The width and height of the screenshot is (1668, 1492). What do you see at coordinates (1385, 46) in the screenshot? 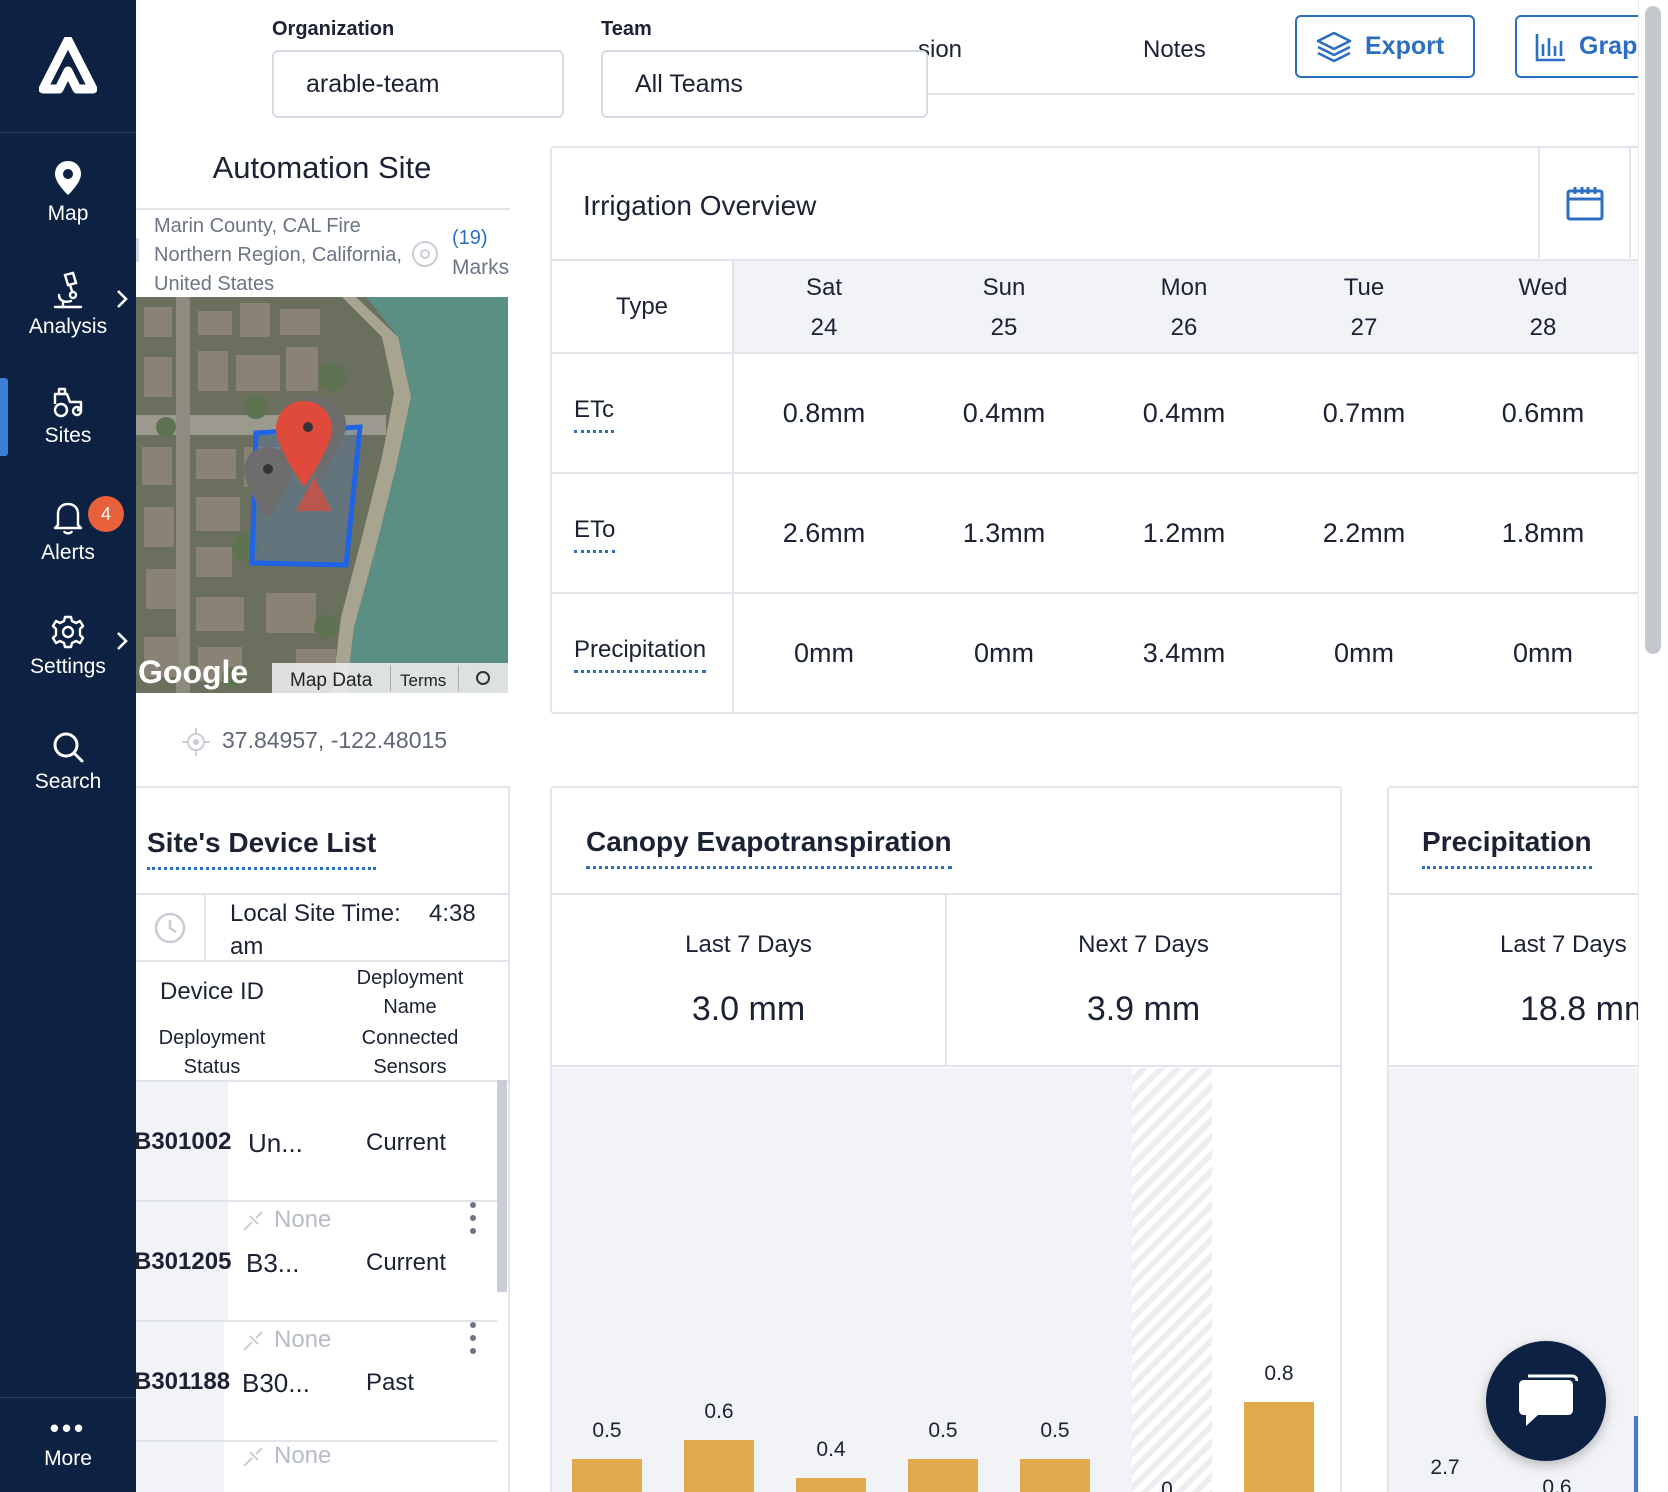
I see `export-button: Export` at bounding box center [1385, 46].